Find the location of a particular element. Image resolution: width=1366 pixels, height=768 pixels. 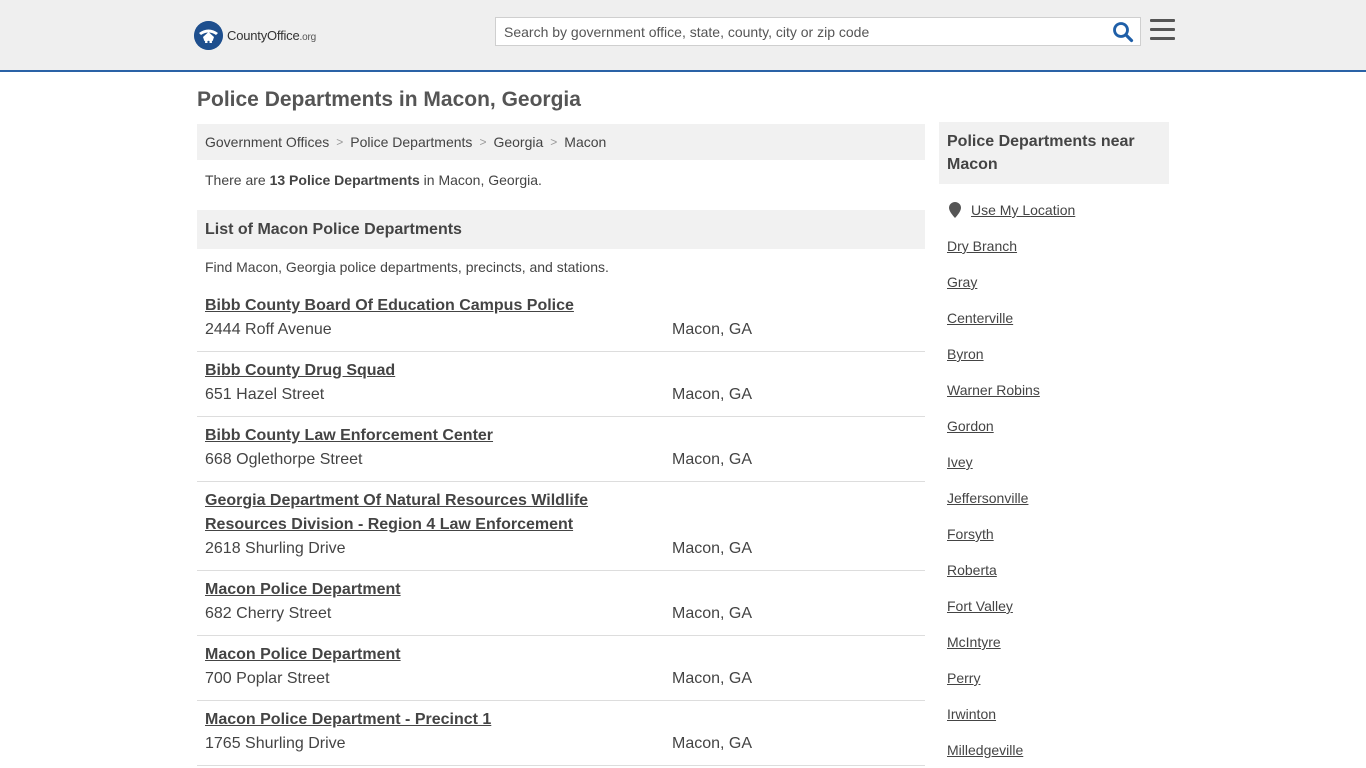

use-my-location-link: Use My Location is located at coordinates (1023, 210).